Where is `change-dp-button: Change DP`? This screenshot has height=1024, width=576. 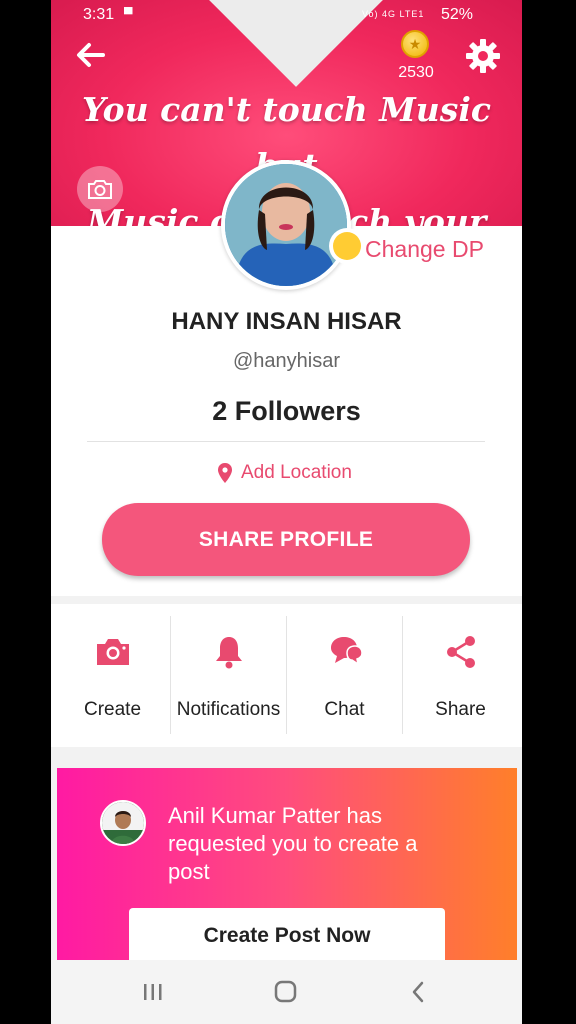
change-dp-button: Change DP is located at coordinates (409, 248).